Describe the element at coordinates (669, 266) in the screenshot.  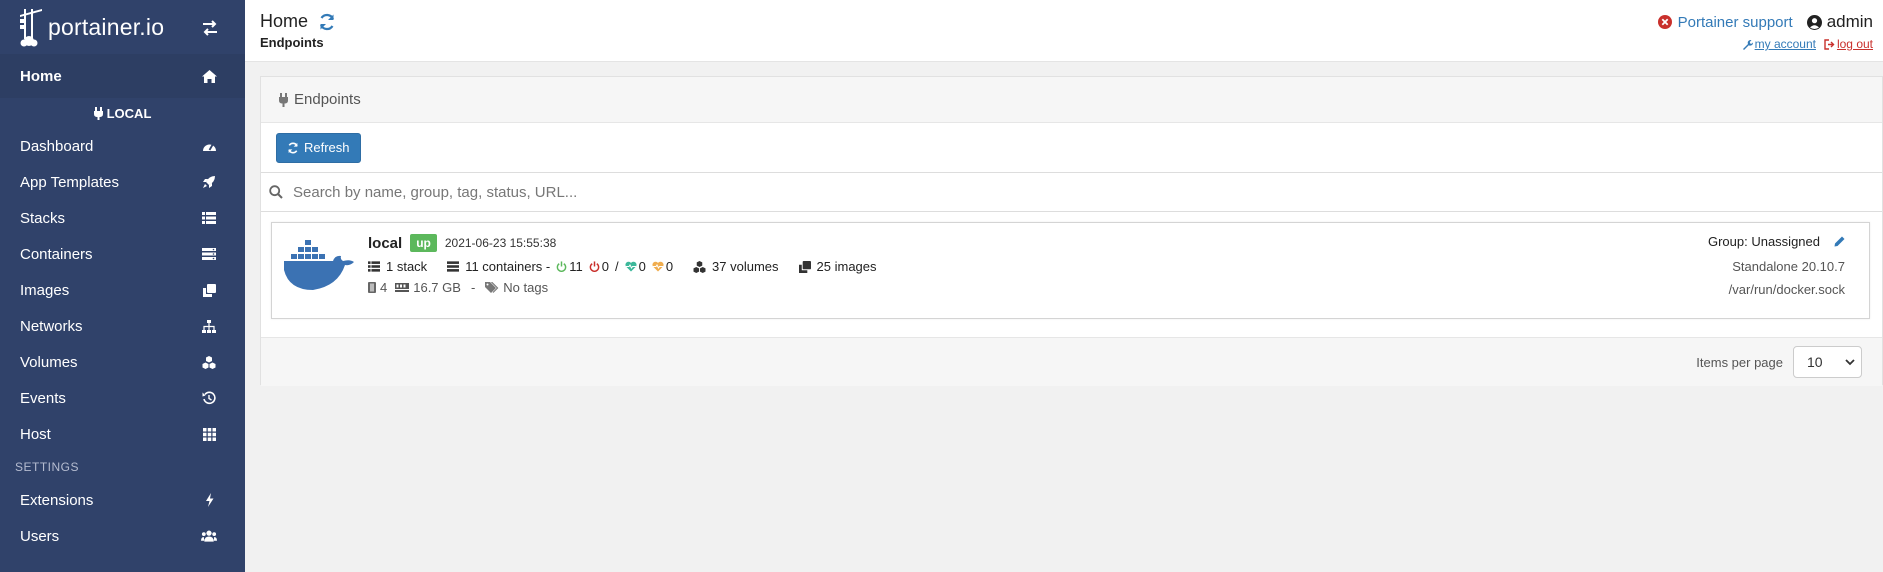
I see `unhealthy-count: 0` at that location.